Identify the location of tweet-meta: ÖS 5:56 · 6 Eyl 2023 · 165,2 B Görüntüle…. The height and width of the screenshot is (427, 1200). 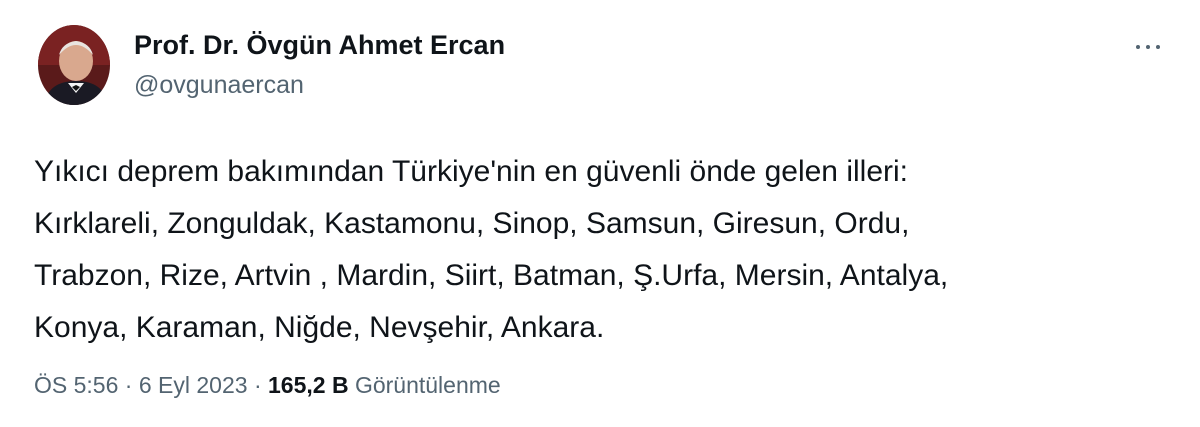
(267, 385).